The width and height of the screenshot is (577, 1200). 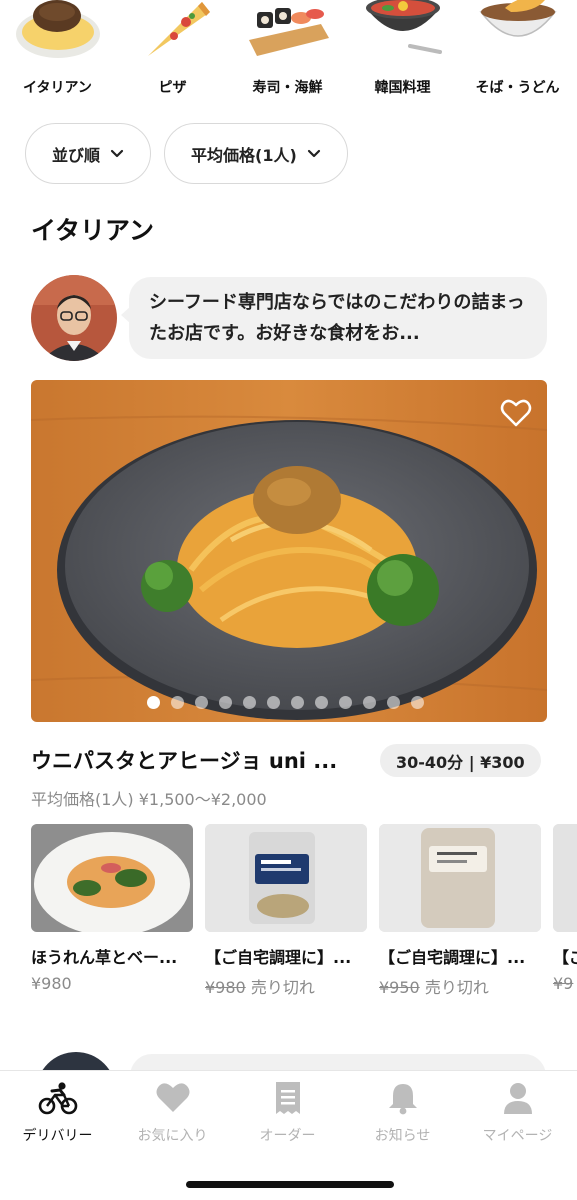 I want to click on menu-item-price: ¥950 売り切れ, so click(x=460, y=986).